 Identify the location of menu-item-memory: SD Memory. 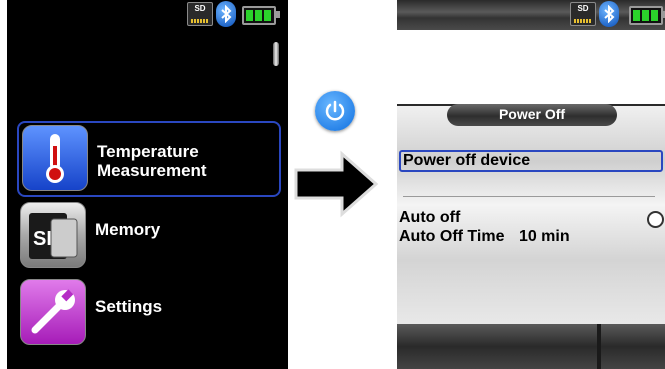
(147, 236).